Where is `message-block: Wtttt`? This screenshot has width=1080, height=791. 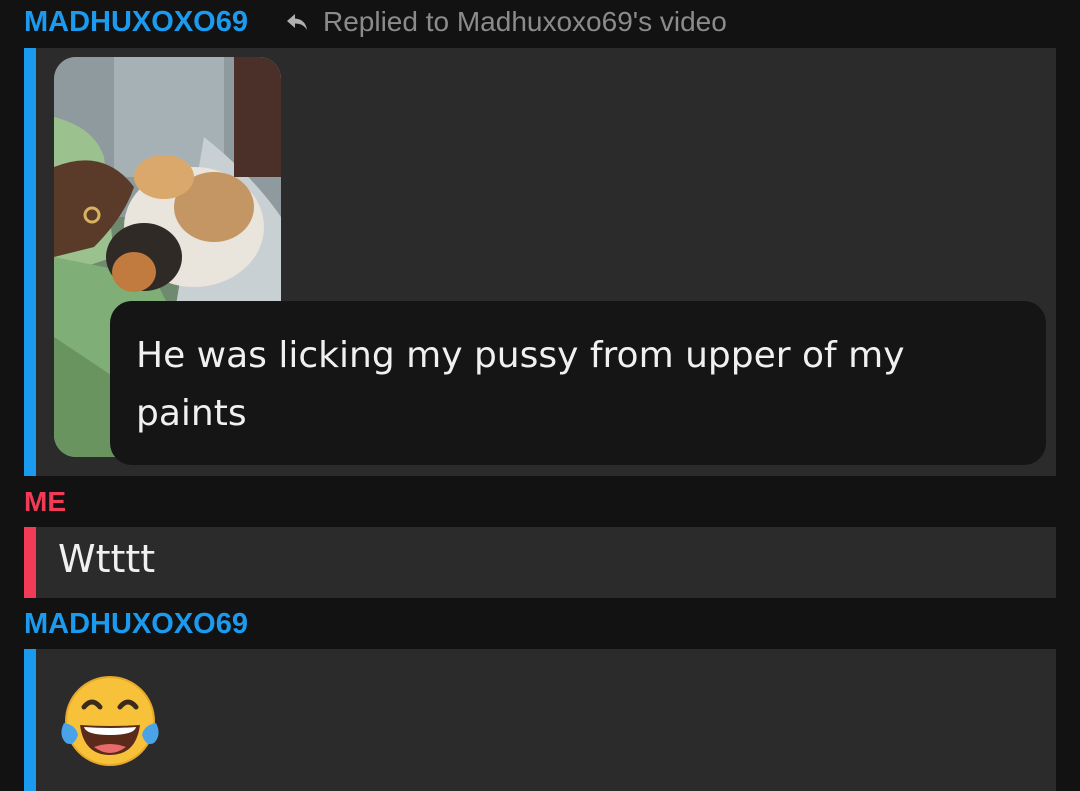
message-block: Wtttt is located at coordinates (540, 562).